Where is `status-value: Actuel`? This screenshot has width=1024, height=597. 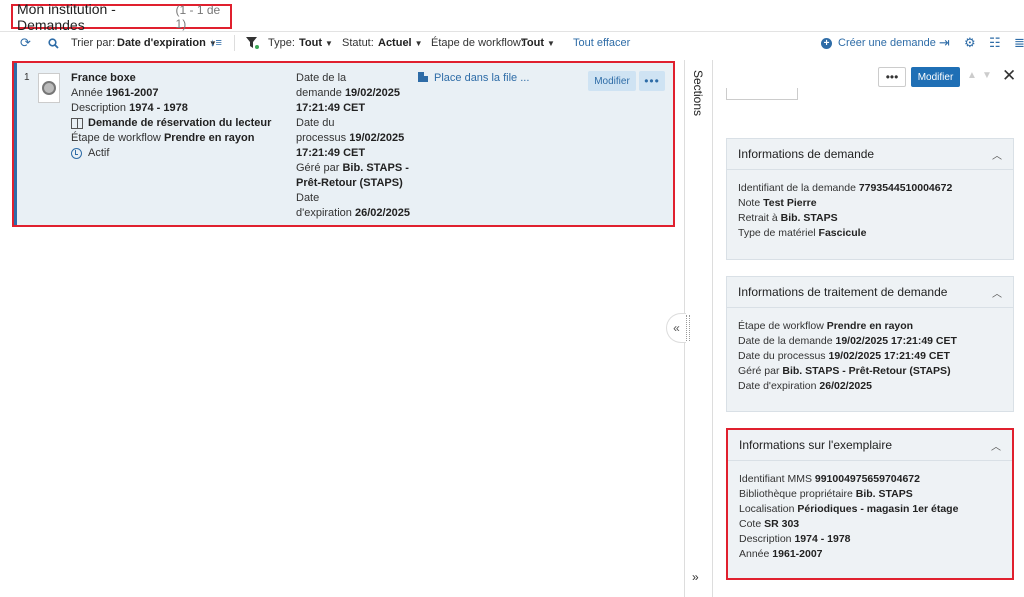 status-value: Actuel is located at coordinates (395, 43).